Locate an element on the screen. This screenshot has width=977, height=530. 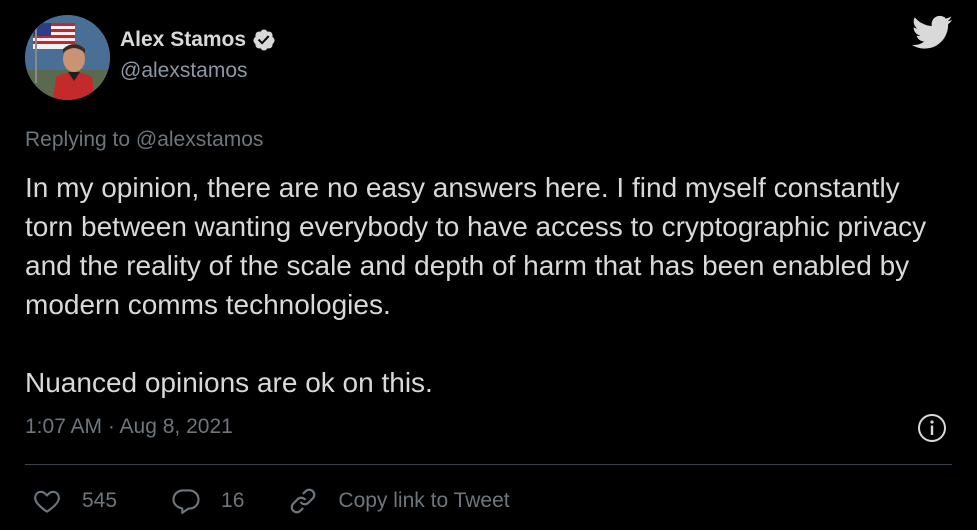
copy-link-label: Copy link to Tweet is located at coordinates (424, 500).